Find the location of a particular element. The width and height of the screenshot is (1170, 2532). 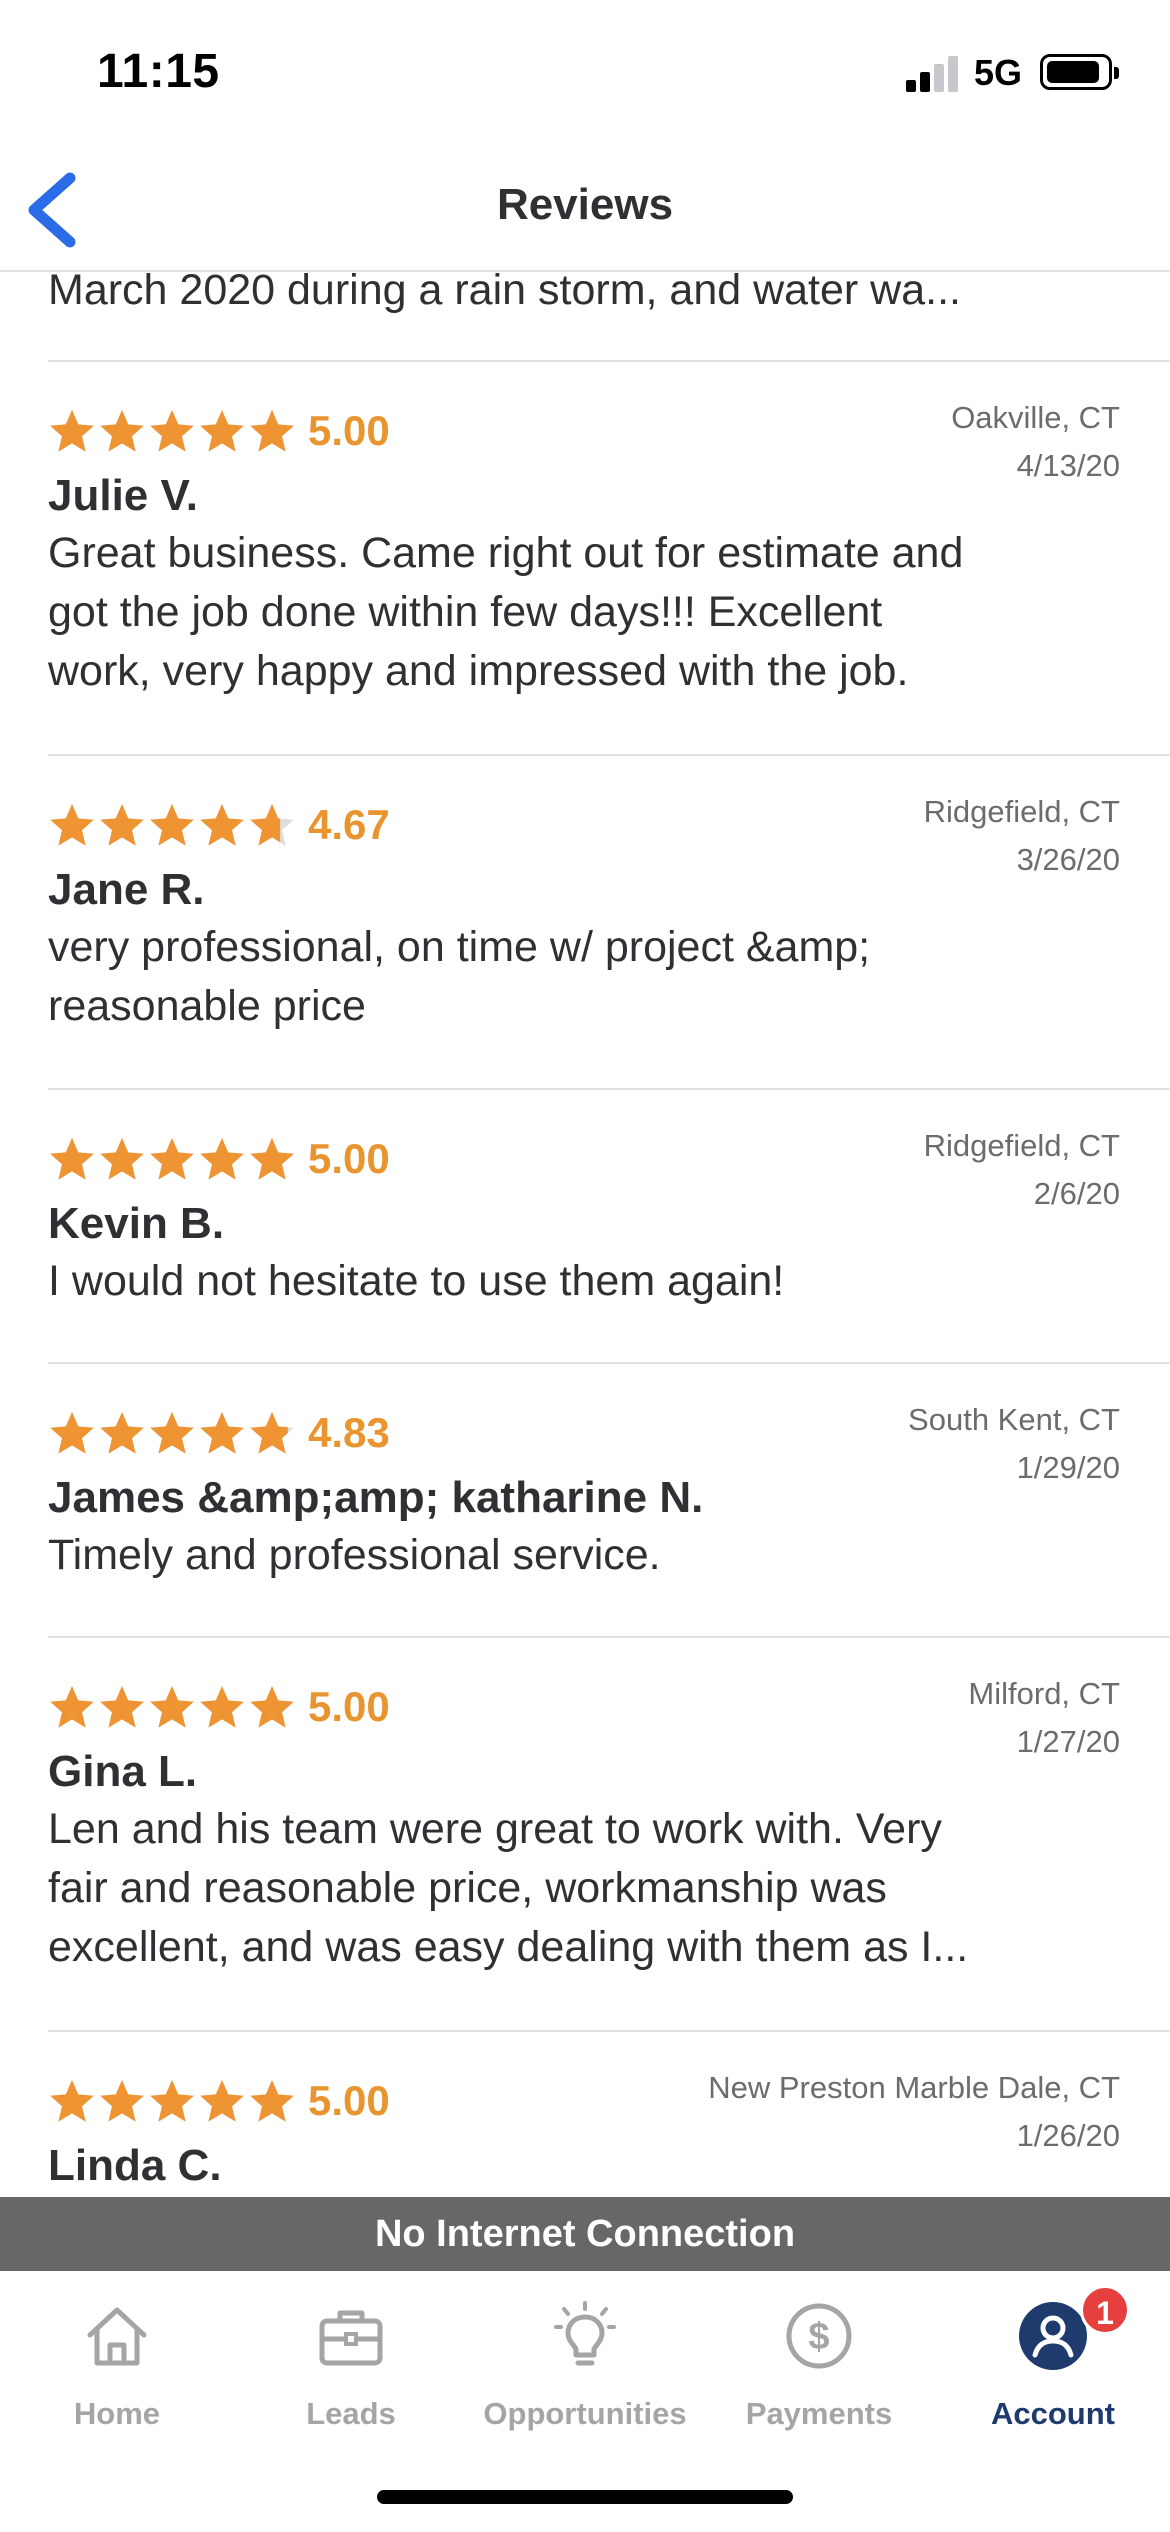

review-date: 3/26/20 is located at coordinates (1068, 859).